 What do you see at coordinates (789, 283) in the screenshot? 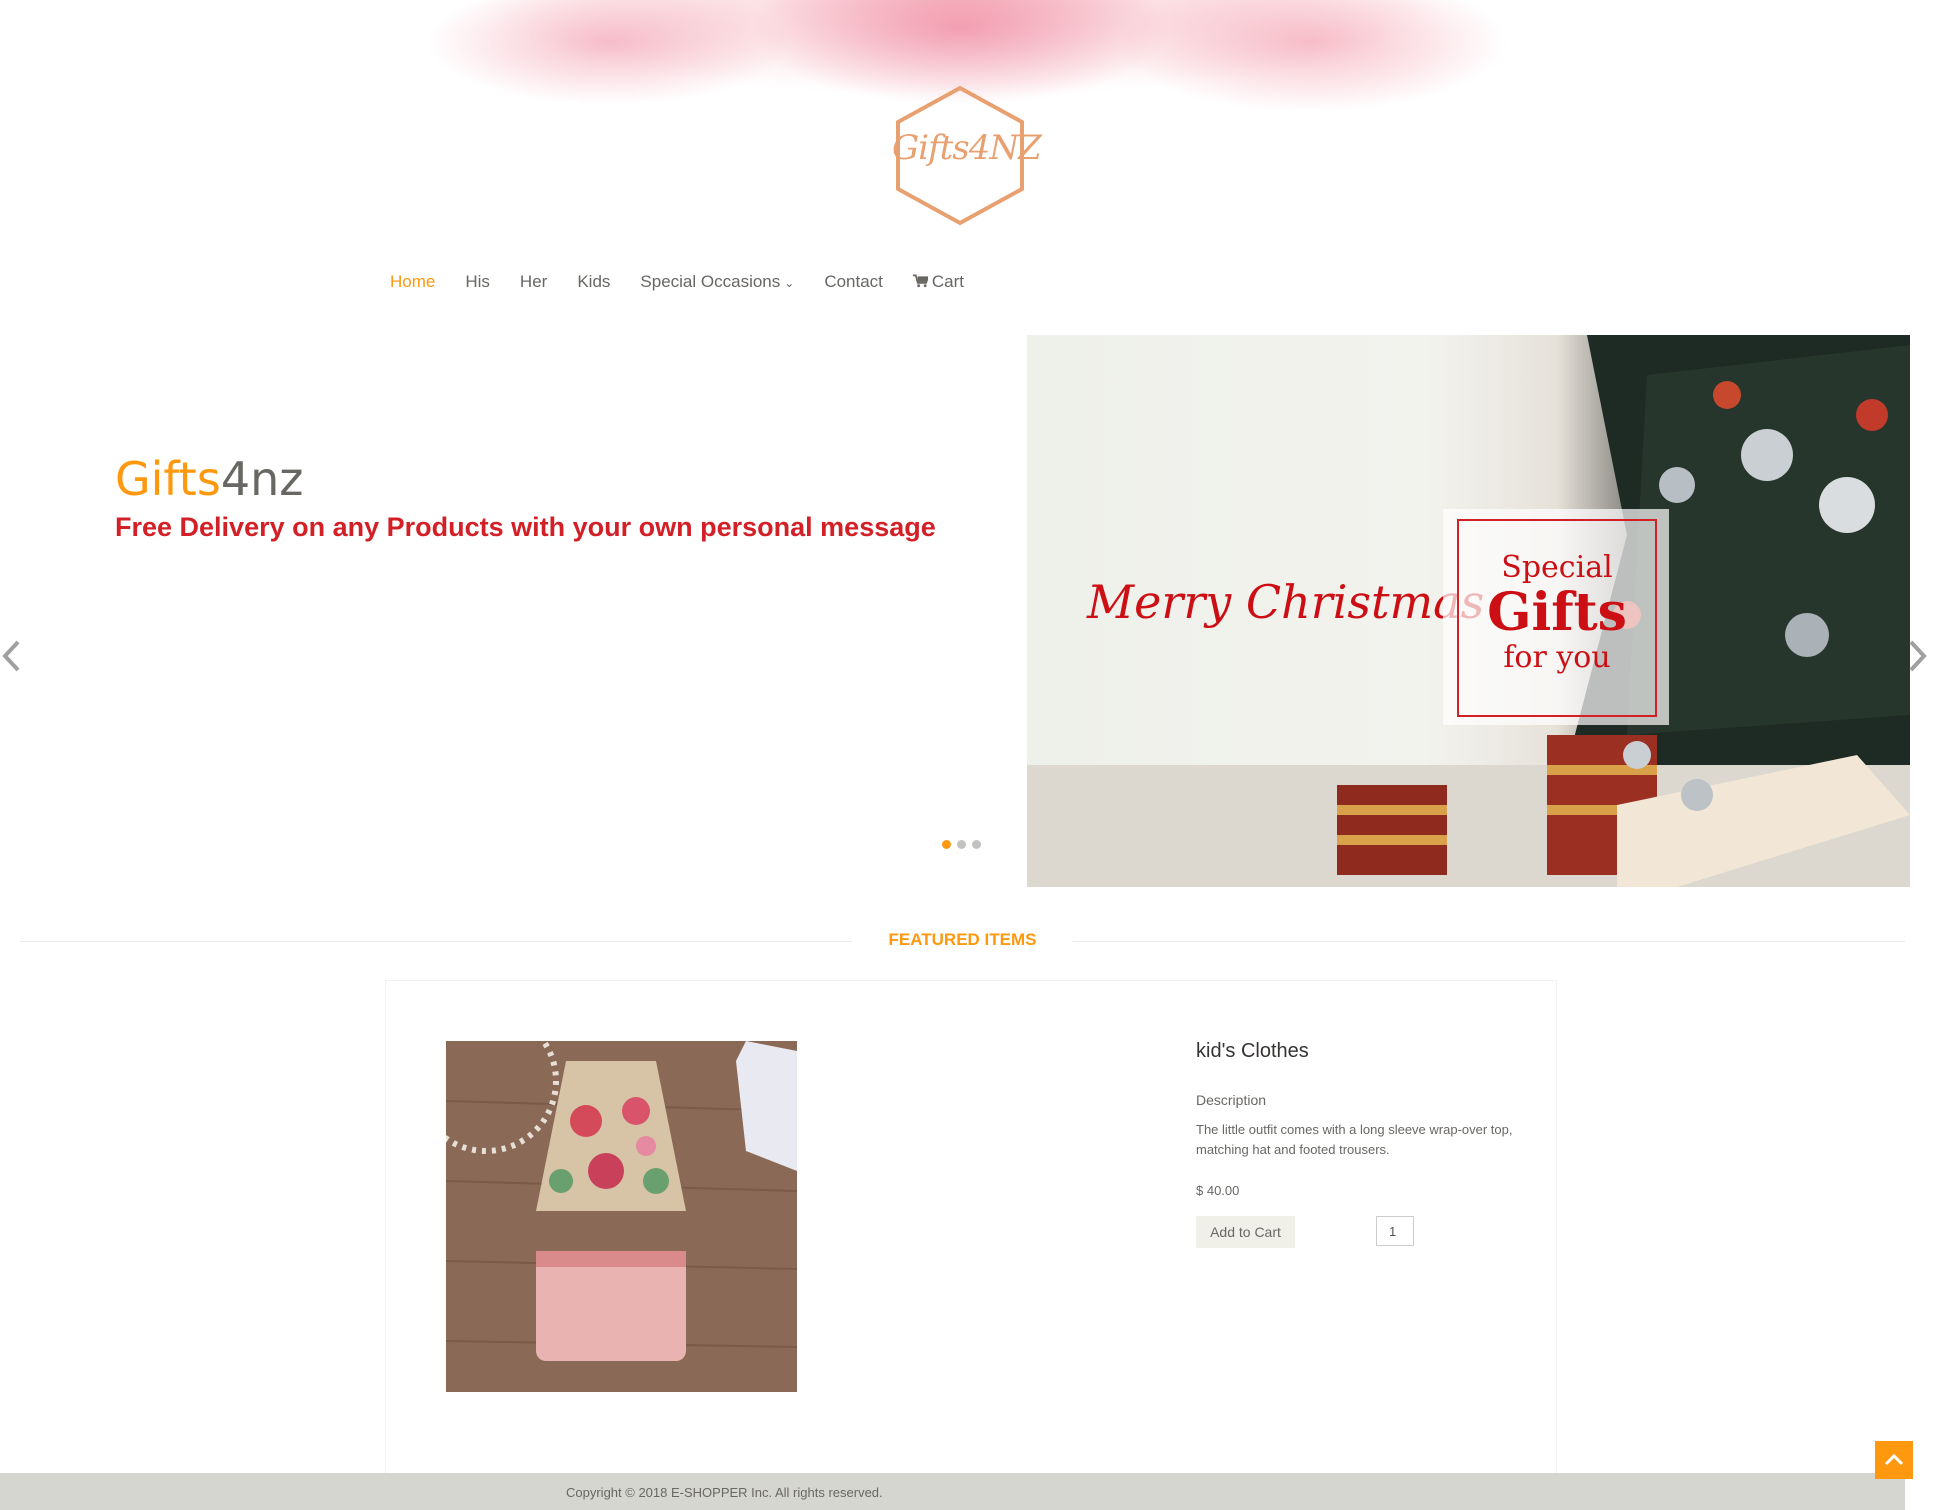
I see `chevron-down-icon: ⌄` at bounding box center [789, 283].